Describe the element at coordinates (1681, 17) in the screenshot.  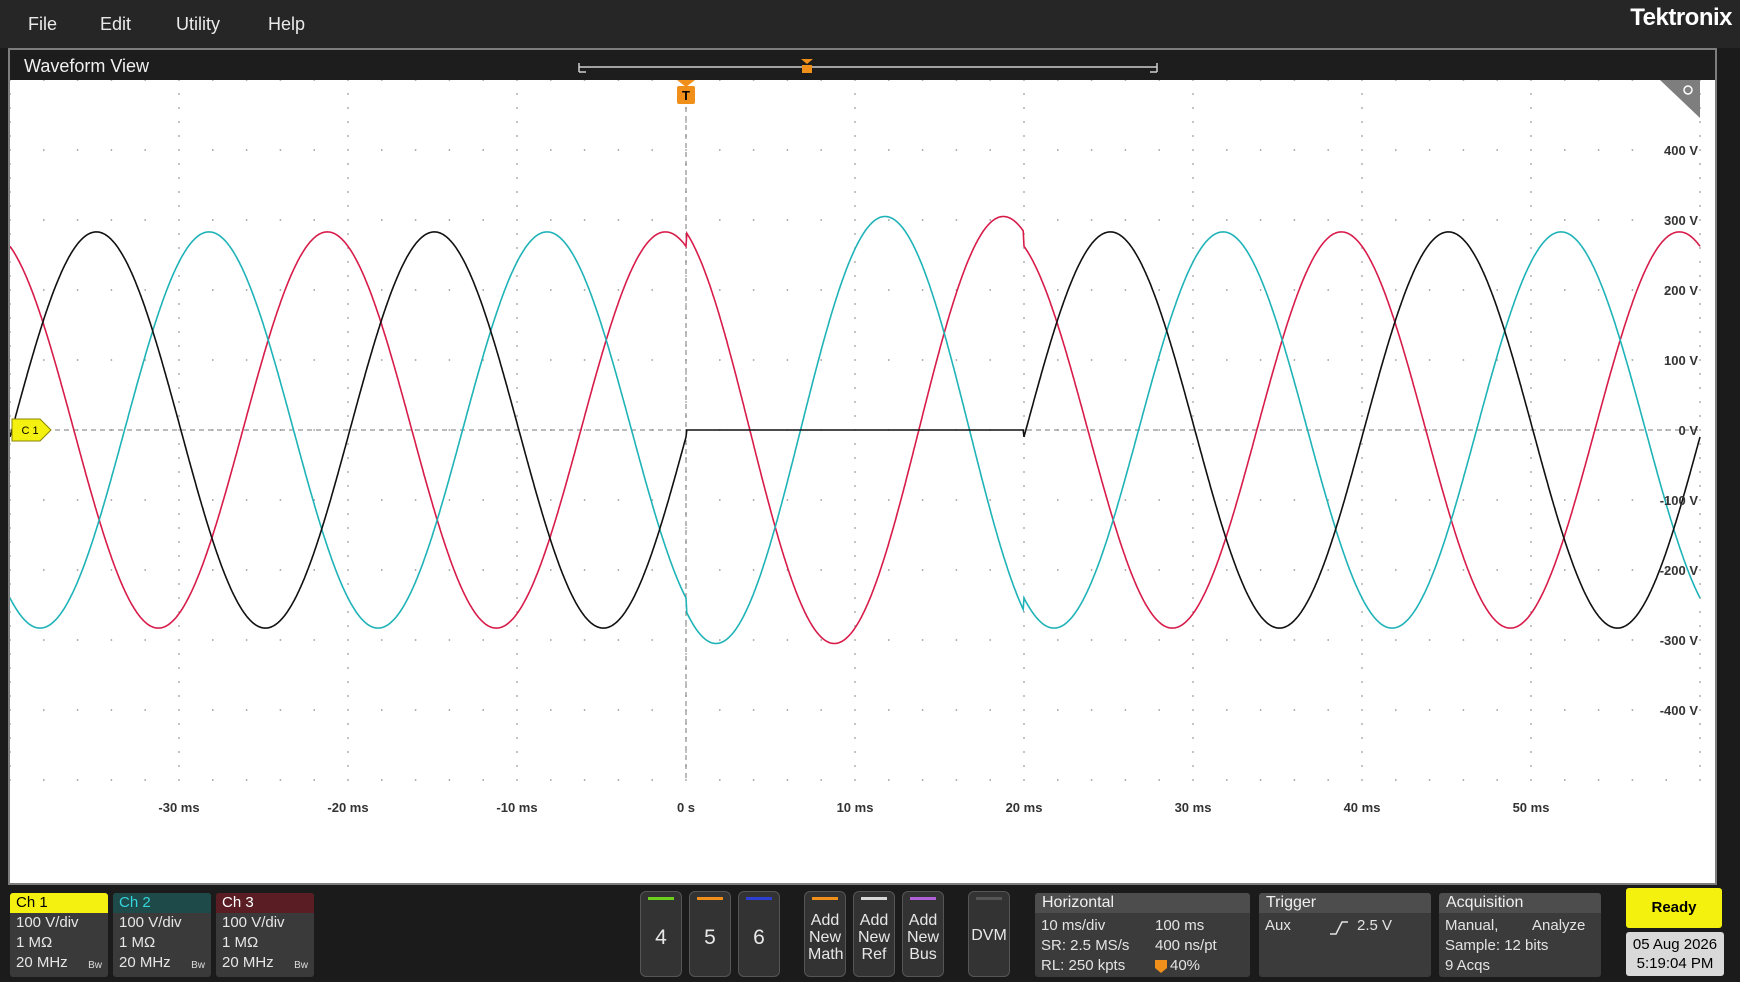
I see `brand-logo: Tektronix` at that location.